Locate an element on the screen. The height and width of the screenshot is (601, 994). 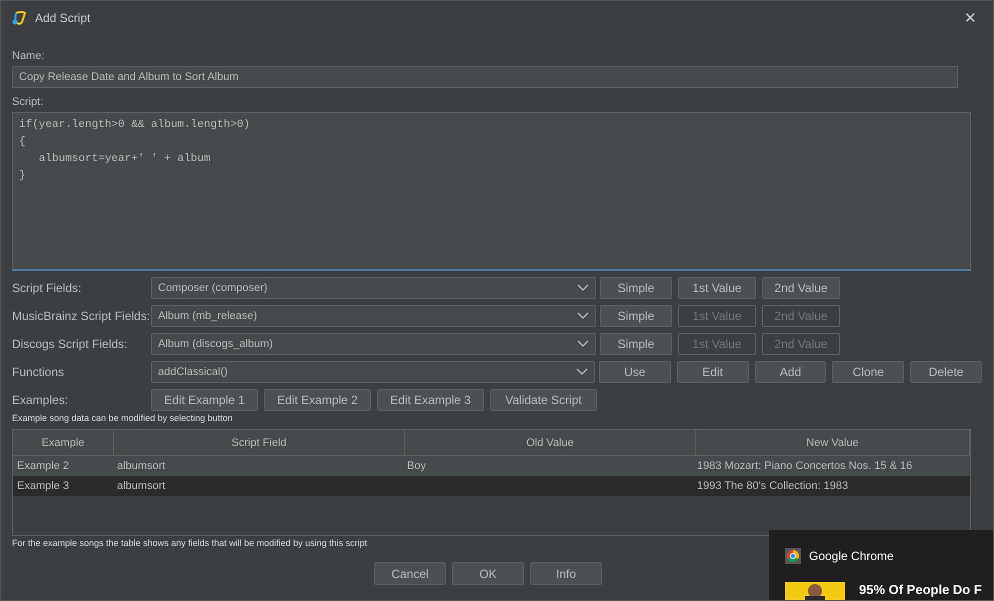
button: Edit Example 1 is located at coordinates (204, 400).